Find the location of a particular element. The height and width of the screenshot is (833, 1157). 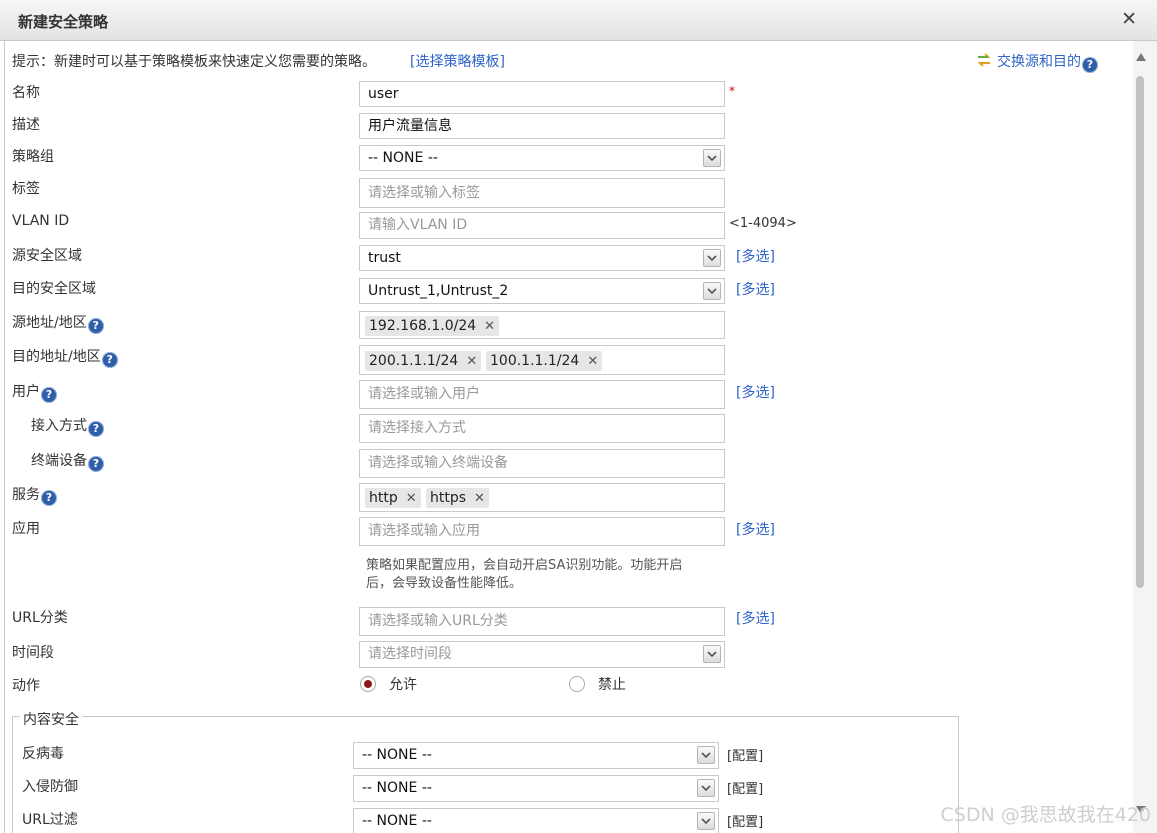

dst-addr-tag: 200.1.1.1/24 ✕ is located at coordinates (423, 361).